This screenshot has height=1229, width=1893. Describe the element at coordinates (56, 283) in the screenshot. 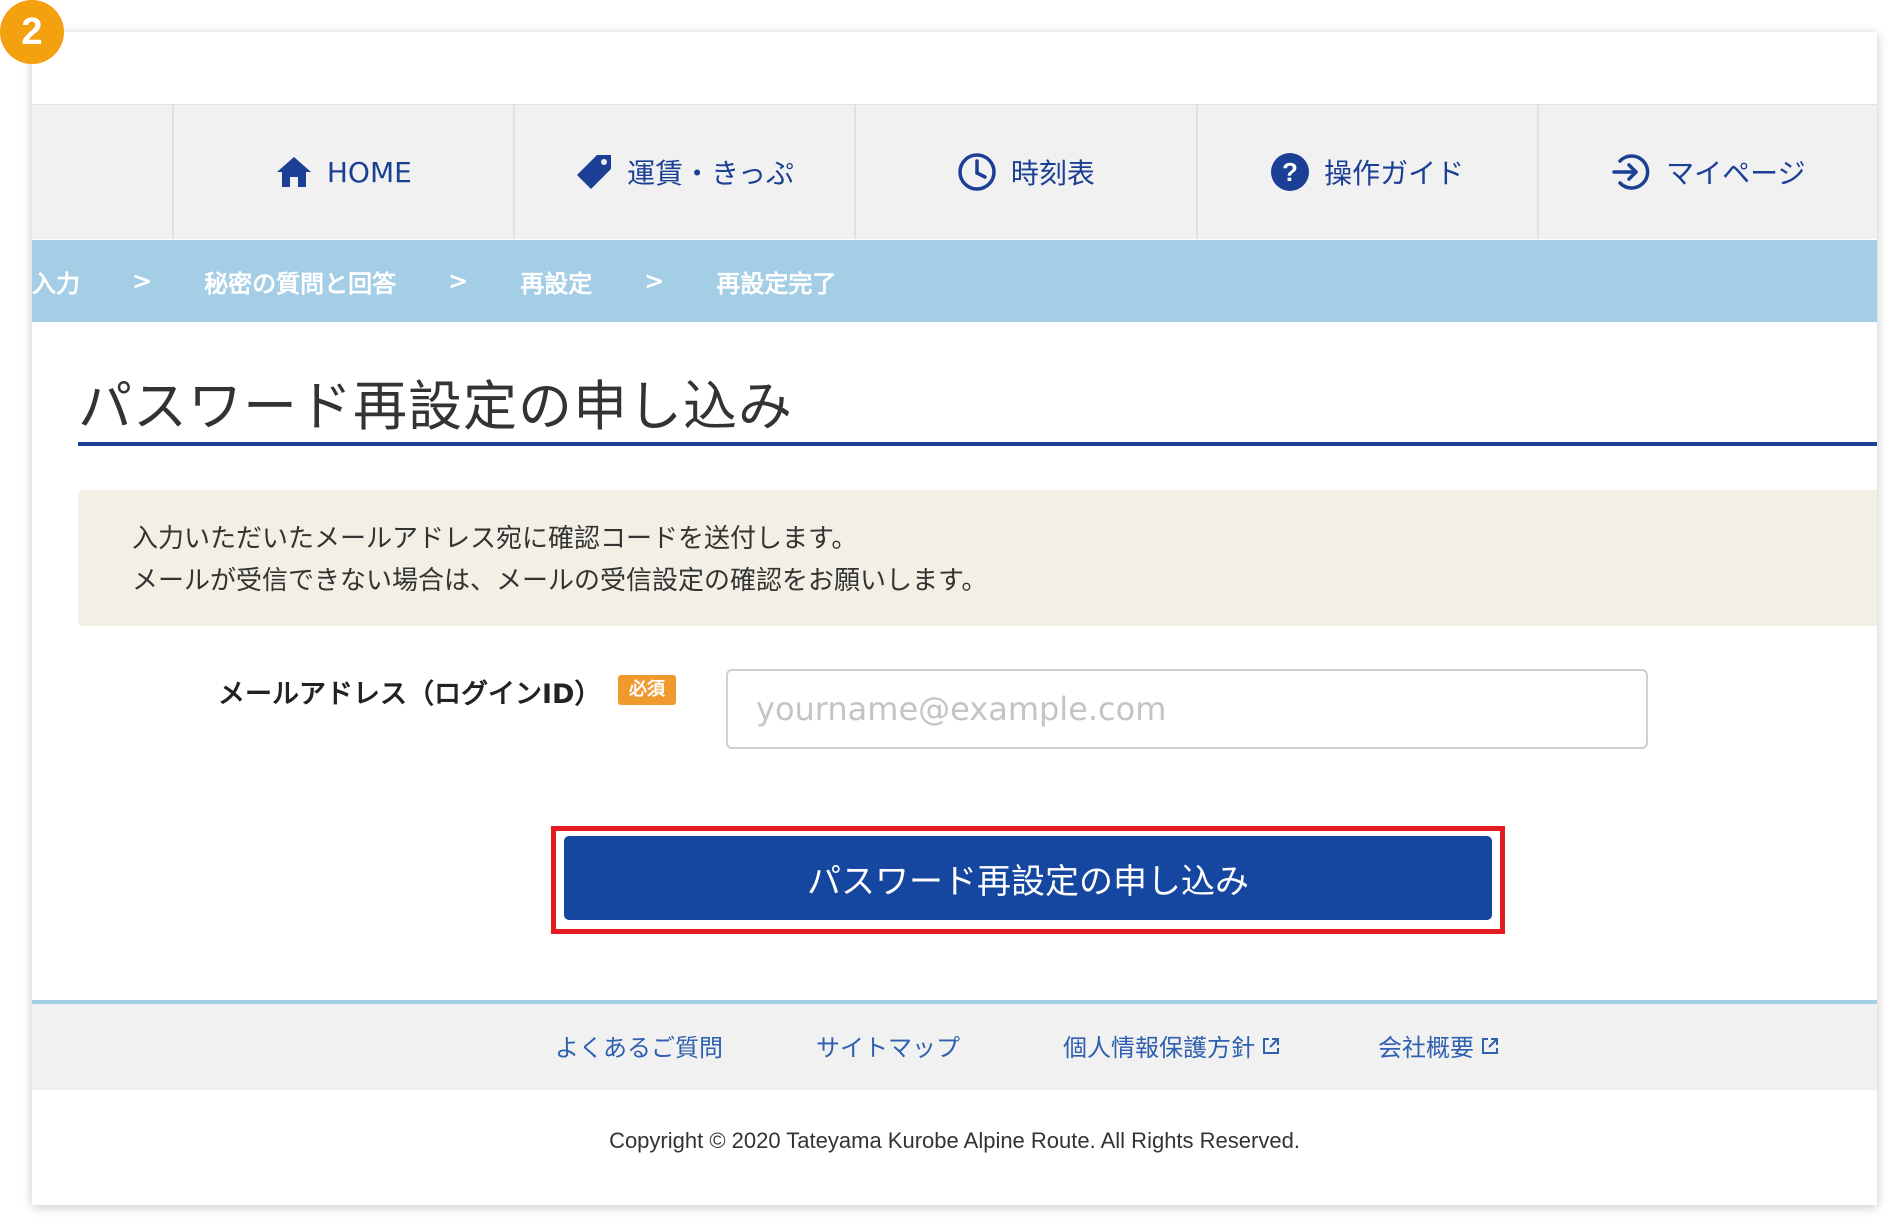

I see `breadcrumb-step-input: 入力` at that location.